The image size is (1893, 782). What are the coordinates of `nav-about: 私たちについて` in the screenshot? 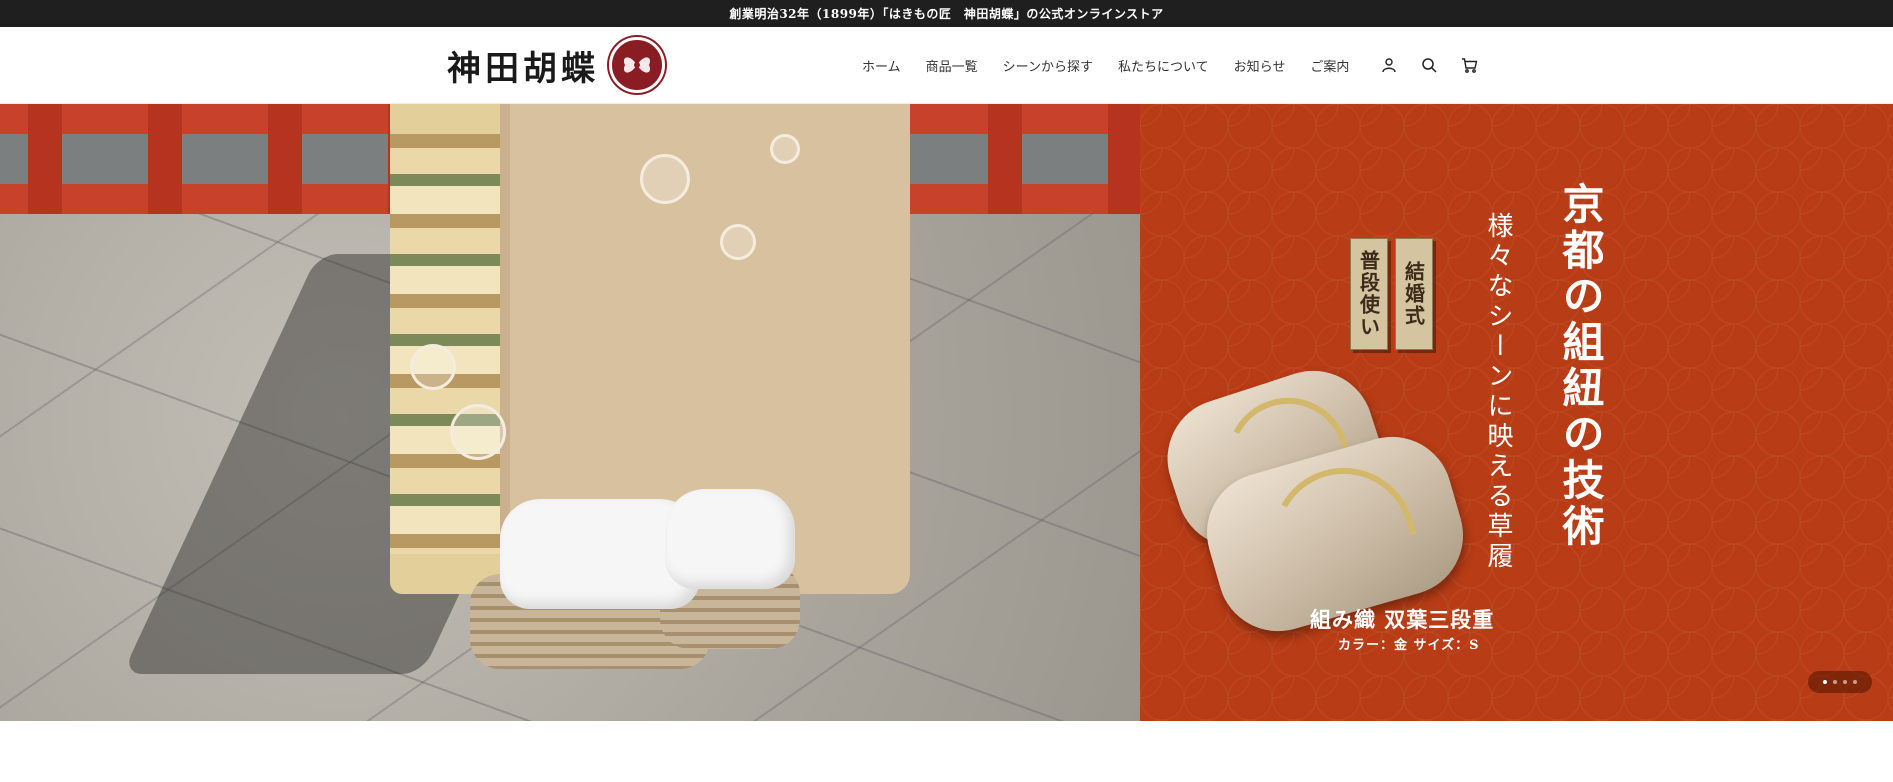 It's located at (1163, 65).